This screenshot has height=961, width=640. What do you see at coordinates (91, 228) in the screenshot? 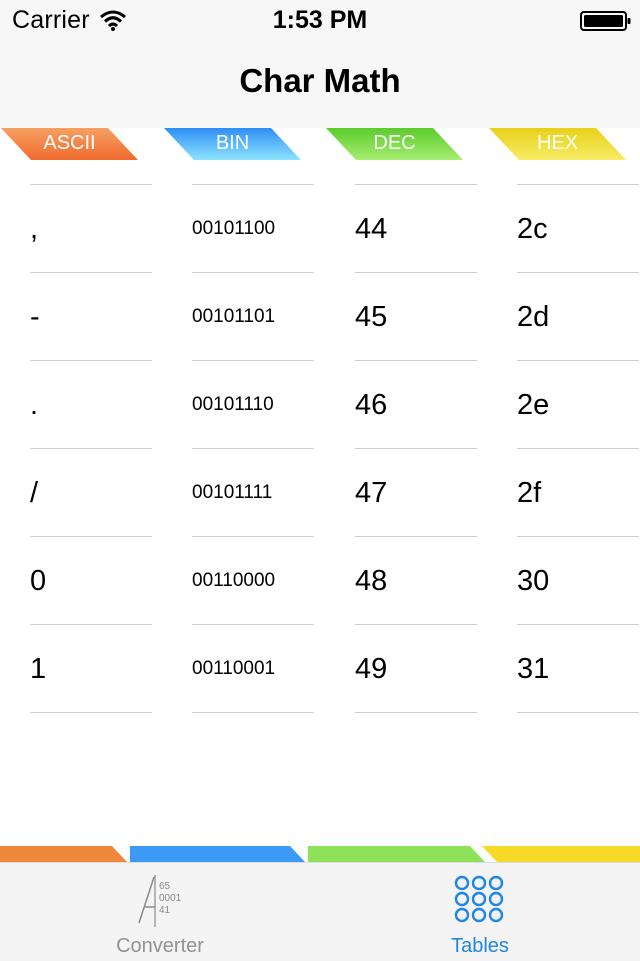
I see `ascii-cell: ,` at bounding box center [91, 228].